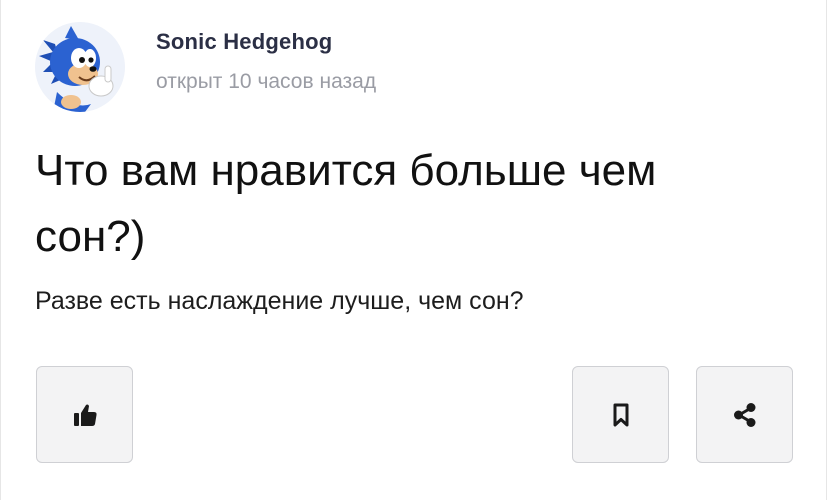  I want to click on share-icon, so click(745, 415).